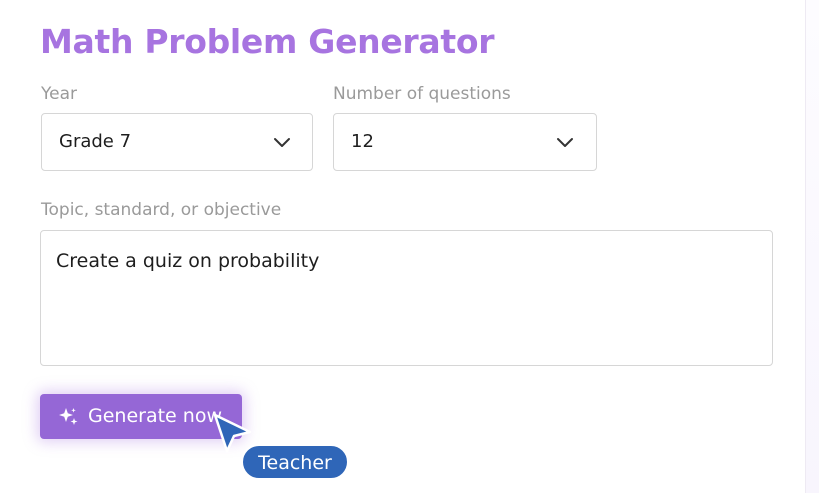  I want to click on year-select: Grade 7, so click(177, 142).